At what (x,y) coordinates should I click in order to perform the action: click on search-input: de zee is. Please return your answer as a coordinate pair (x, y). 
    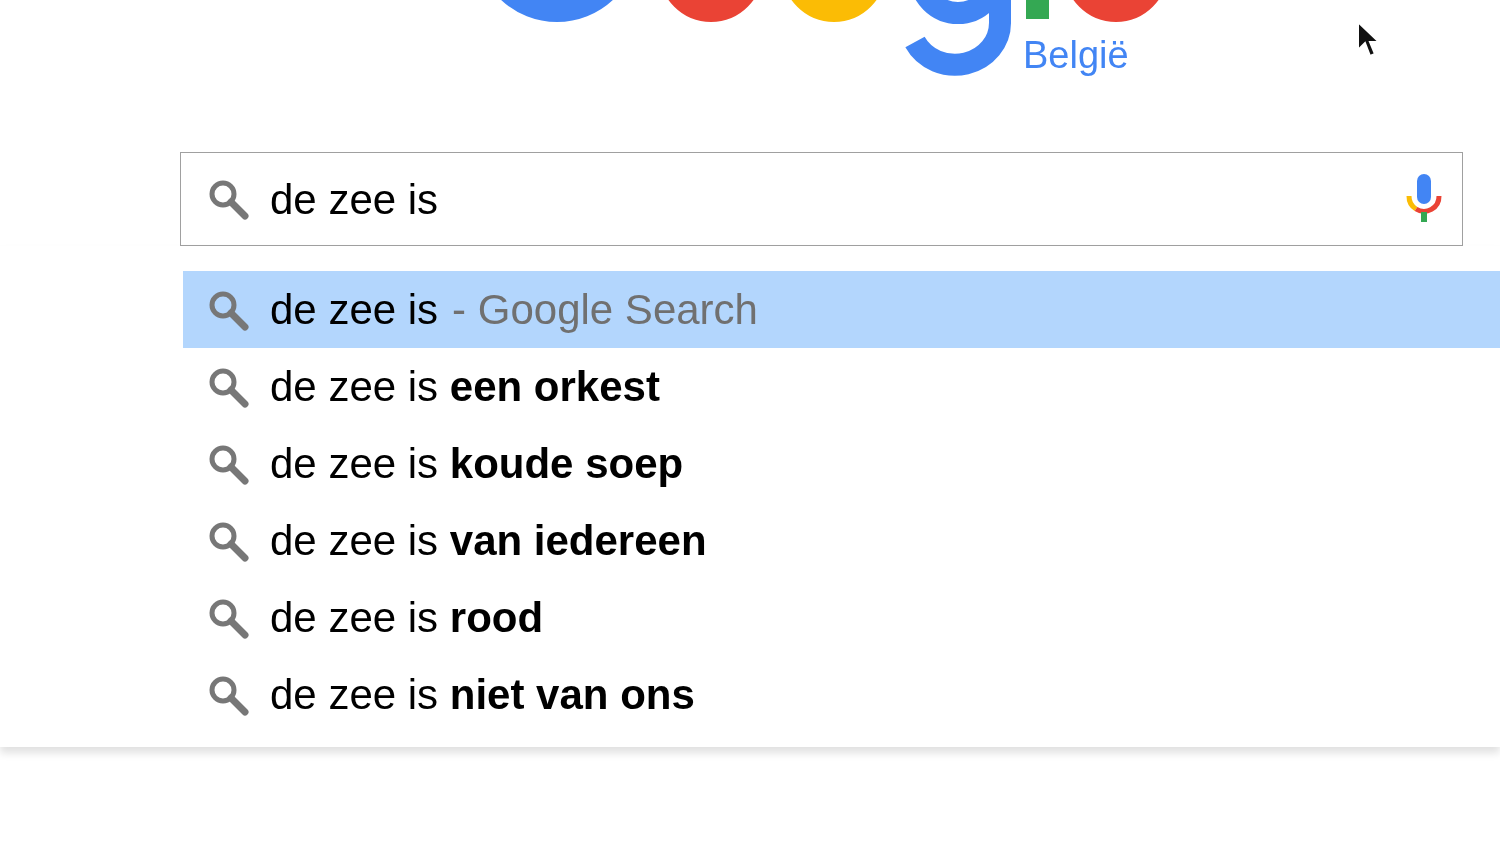
    Looking at the image, I should click on (837, 199).